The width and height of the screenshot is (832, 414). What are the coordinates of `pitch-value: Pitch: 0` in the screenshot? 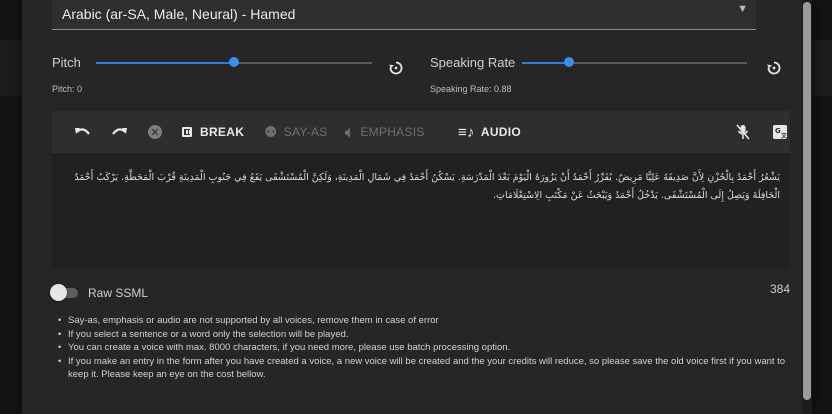 It's located at (67, 89).